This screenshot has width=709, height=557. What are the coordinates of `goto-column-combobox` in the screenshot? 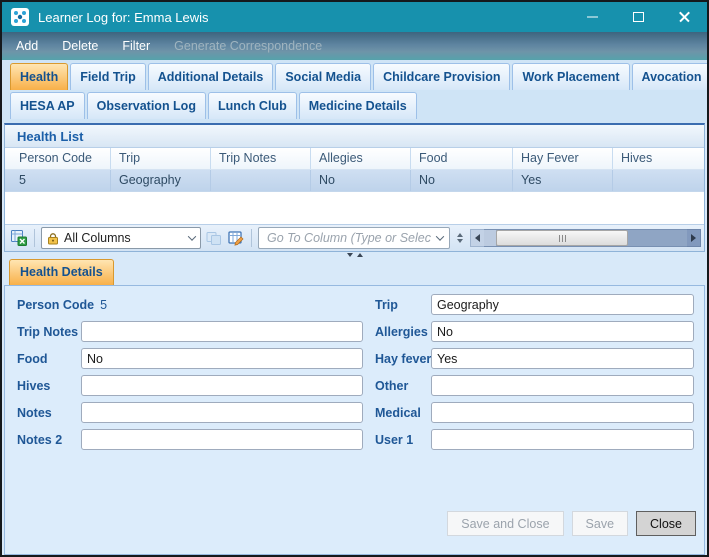 It's located at (354, 238).